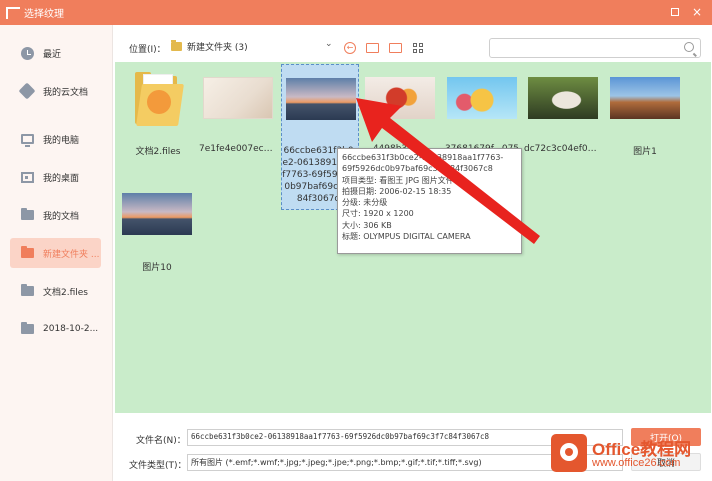 The image size is (712, 481). Describe the element at coordinates (645, 152) in the screenshot. I see `file-name: 图片1` at that location.